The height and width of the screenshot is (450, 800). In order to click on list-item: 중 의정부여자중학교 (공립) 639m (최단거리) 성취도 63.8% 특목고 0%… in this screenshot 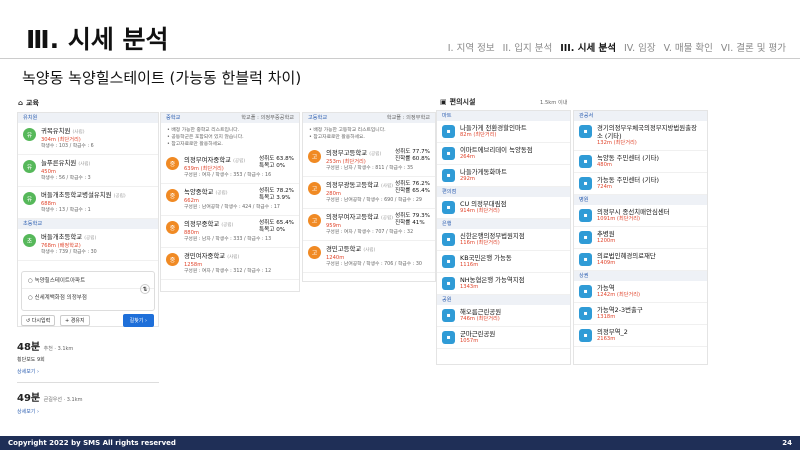, I will do `click(230, 168)`.